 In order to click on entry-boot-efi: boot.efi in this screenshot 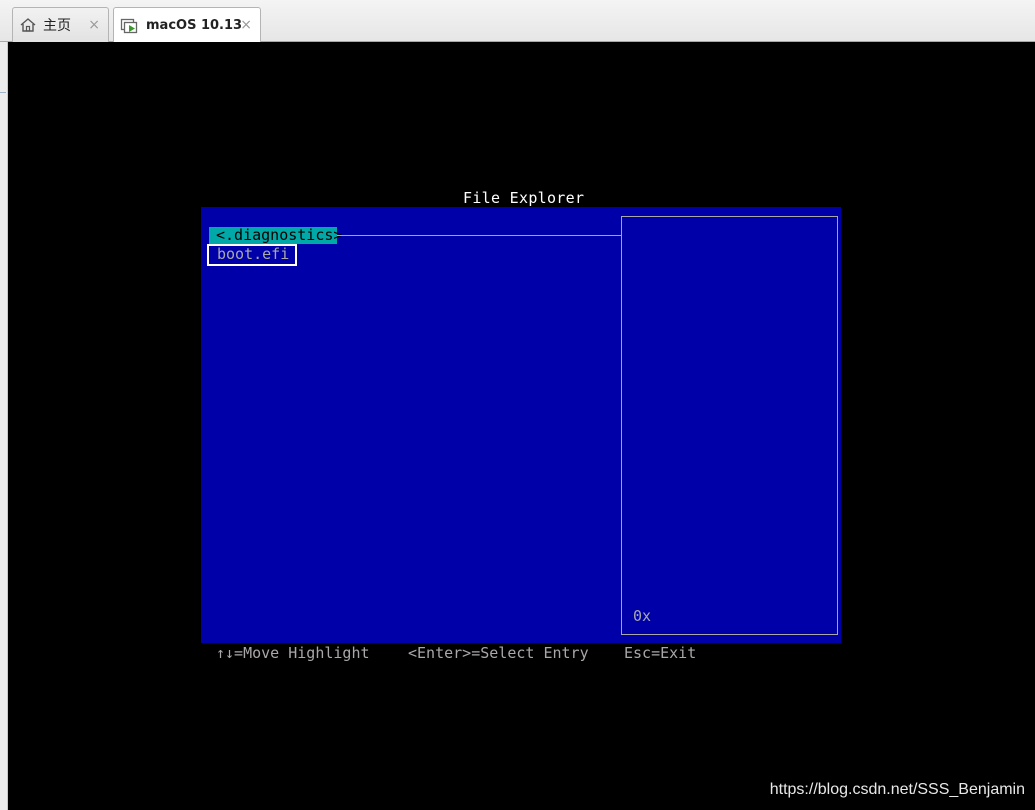, I will do `click(252, 255)`.